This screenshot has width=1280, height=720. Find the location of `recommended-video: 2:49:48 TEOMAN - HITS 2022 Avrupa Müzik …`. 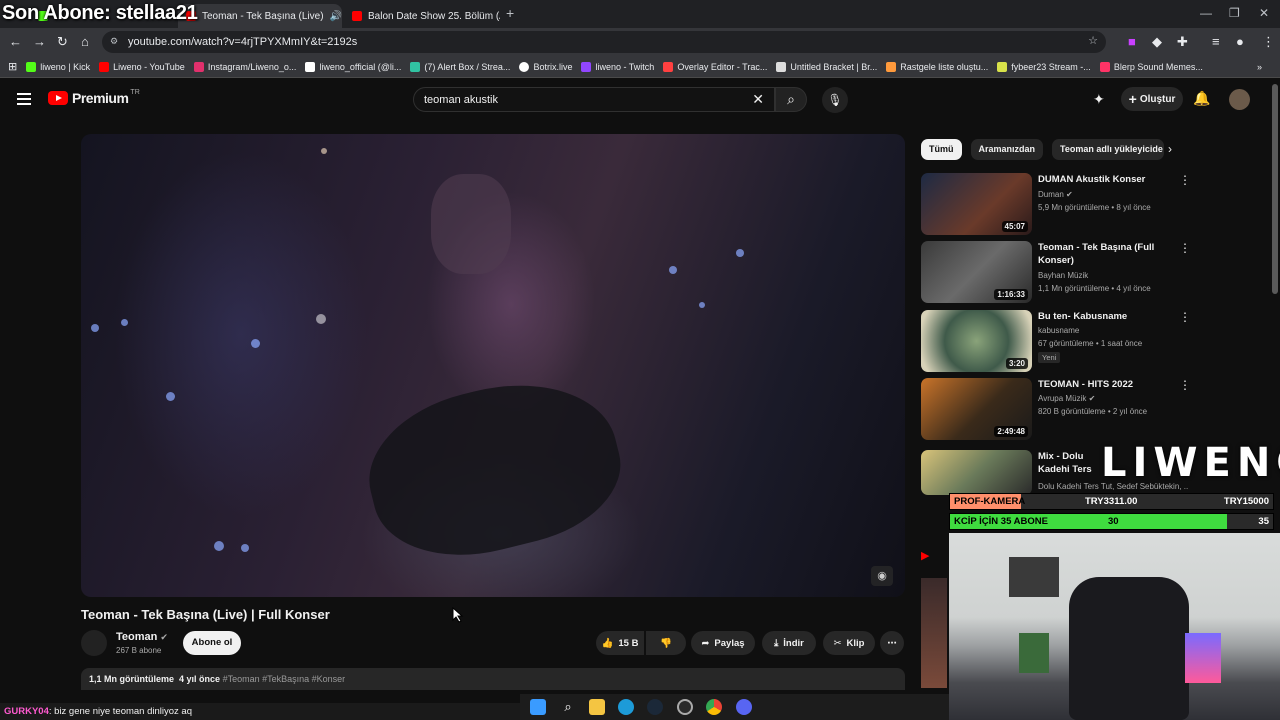

recommended-video: 2:49:48 TEOMAN - HITS 2022 Avrupa Müzik … is located at coordinates (1056, 410).